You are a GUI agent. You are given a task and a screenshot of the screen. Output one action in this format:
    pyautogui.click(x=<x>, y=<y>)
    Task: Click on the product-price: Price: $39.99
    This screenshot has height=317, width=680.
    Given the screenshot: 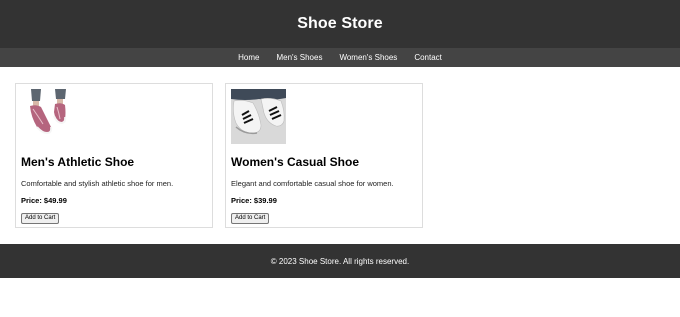 What is the action you would take?
    pyautogui.click(x=254, y=200)
    